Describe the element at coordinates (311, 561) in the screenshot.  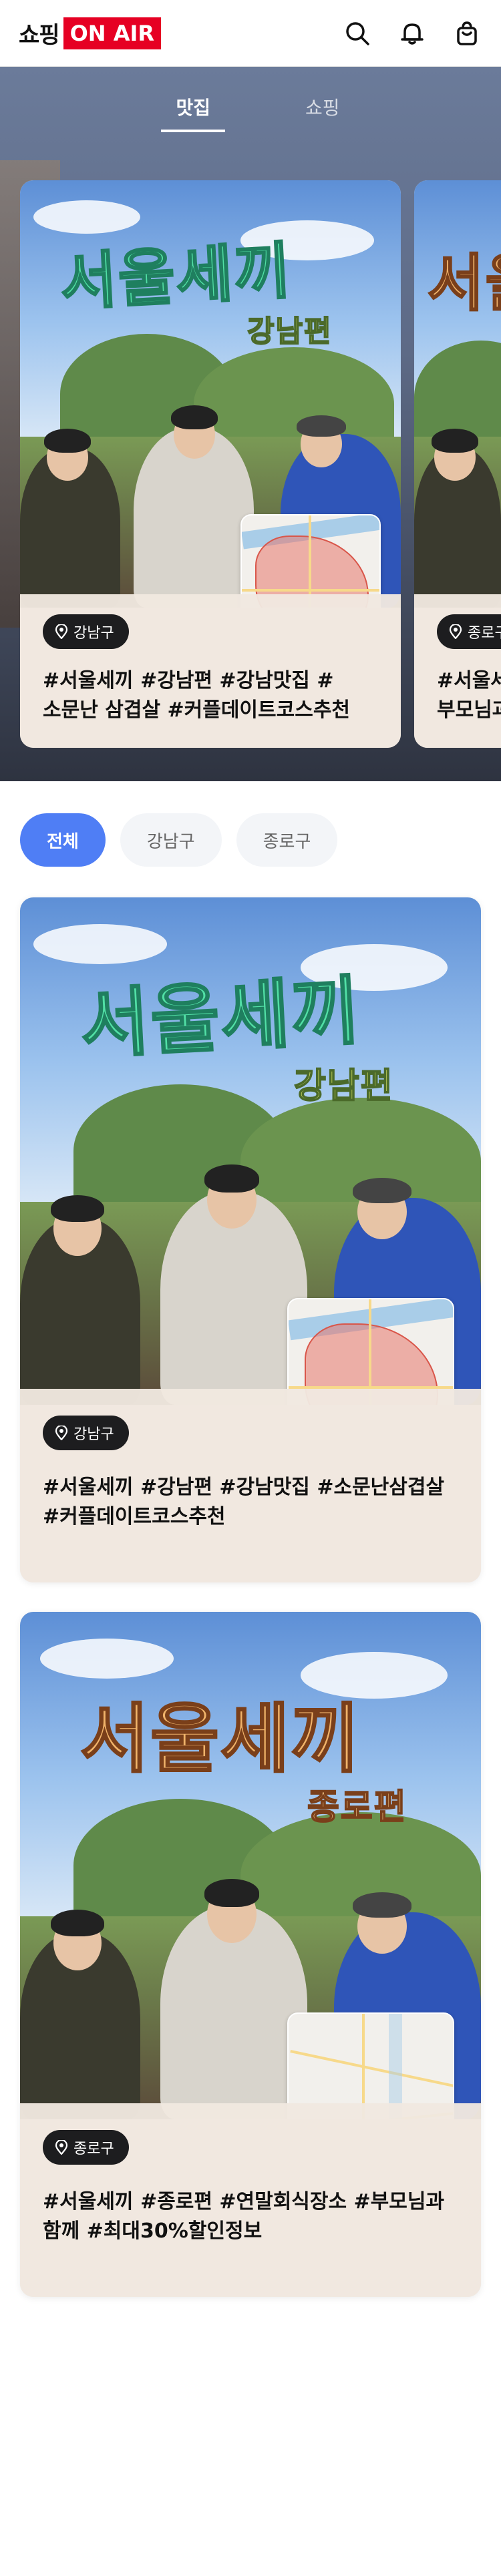
I see `map-thumbnail` at that location.